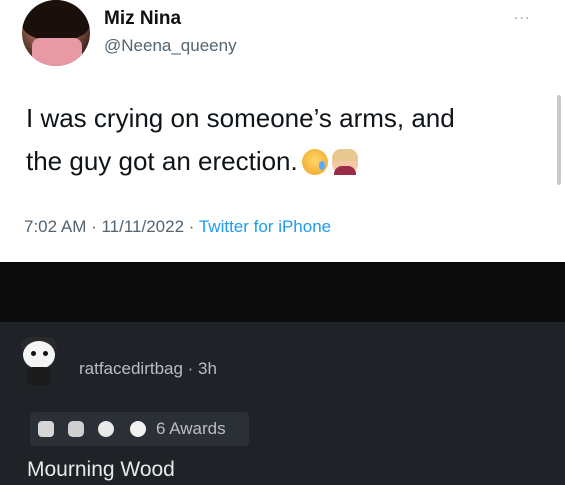 This screenshot has width=565, height=485. I want to click on display-name: Miz Nina, so click(142, 19).